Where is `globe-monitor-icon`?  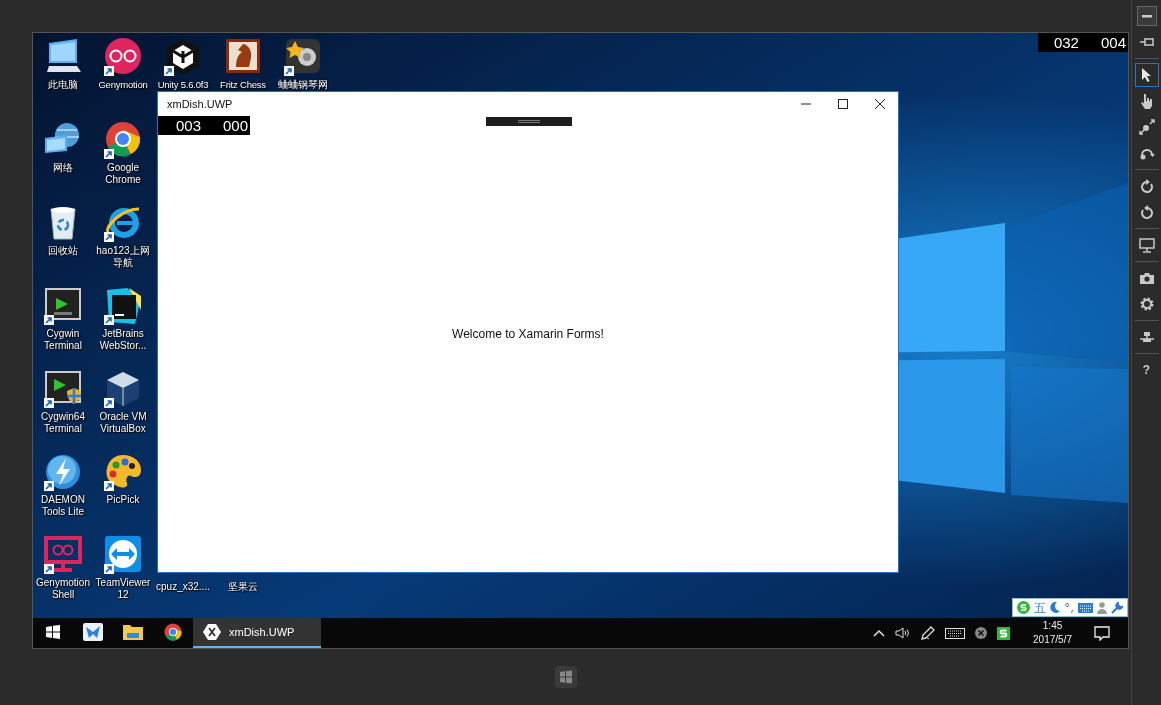
globe-monitor-icon is located at coordinates (62, 138).